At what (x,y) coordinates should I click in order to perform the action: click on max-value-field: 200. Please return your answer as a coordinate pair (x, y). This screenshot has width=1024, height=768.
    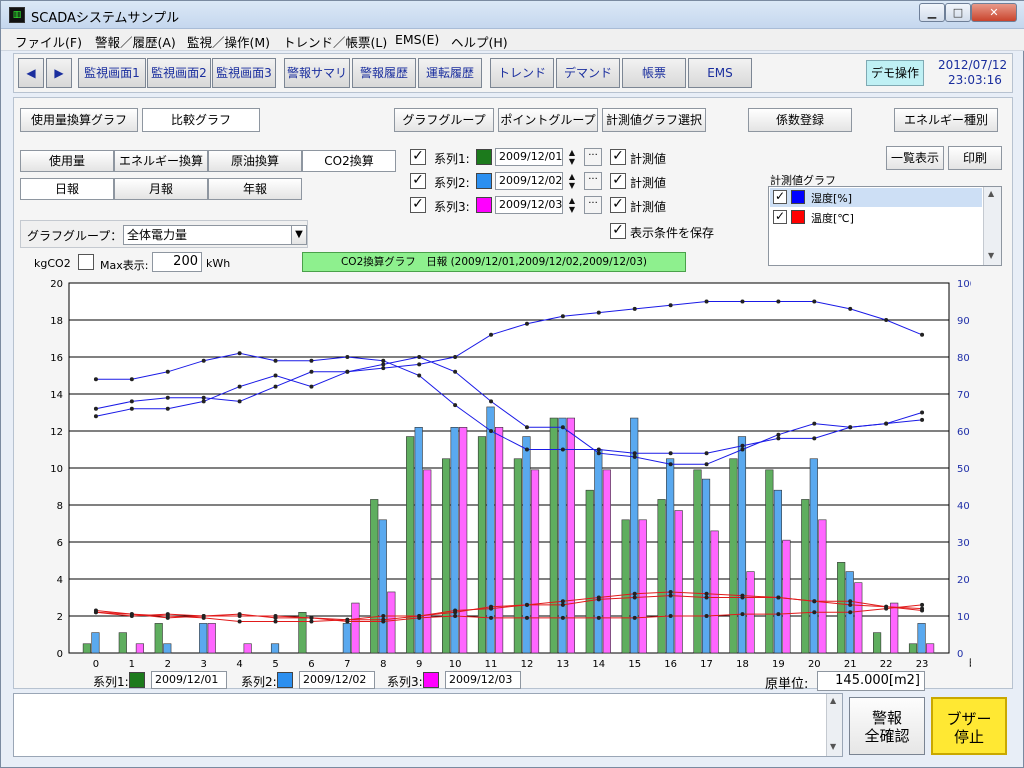
    Looking at the image, I should click on (177, 262).